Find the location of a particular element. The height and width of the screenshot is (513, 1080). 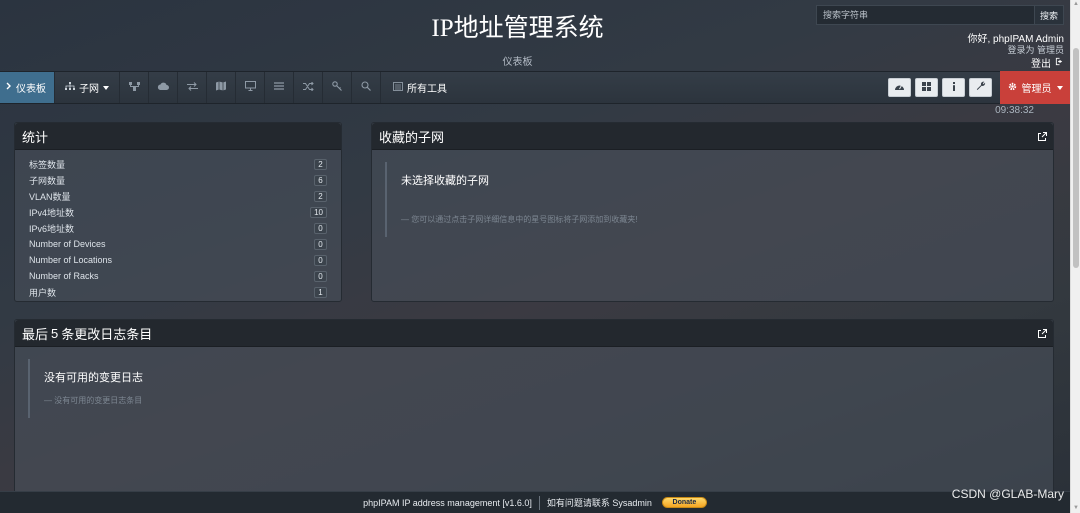

scroll-down-arrow-icon: ▼ is located at coordinates (1076, 508).